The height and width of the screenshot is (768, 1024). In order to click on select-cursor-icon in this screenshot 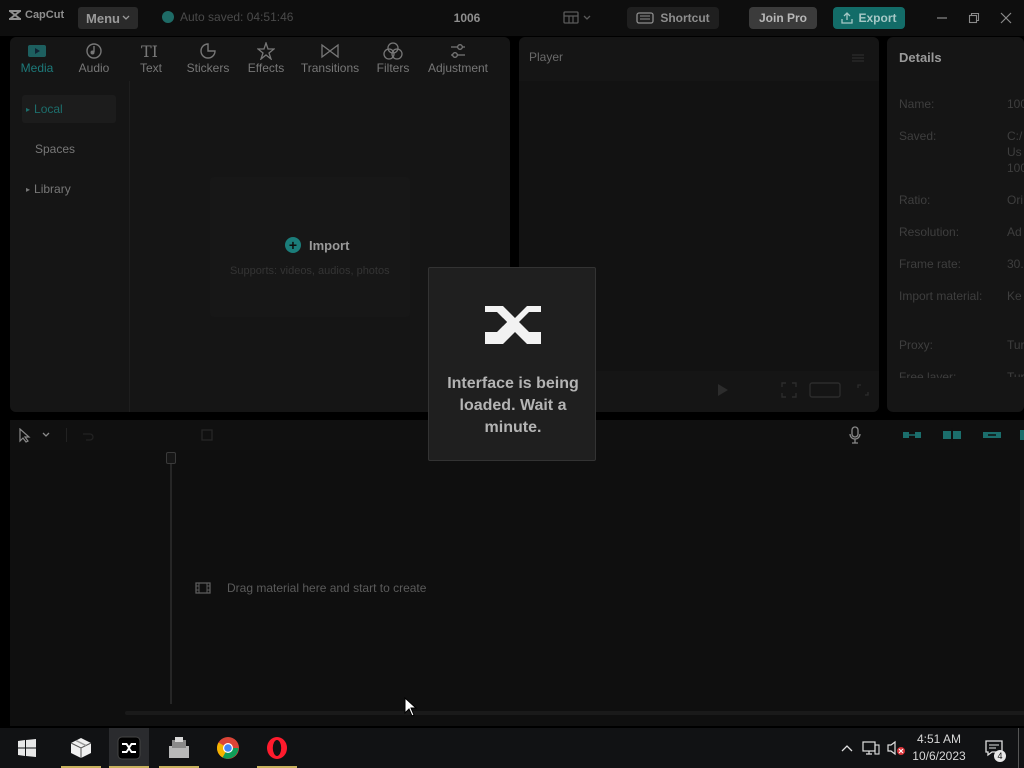, I will do `click(25, 435)`.